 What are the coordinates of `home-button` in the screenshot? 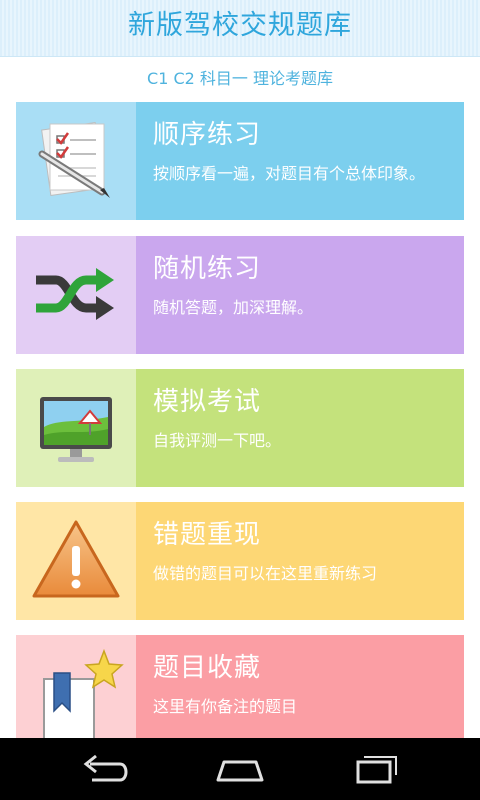 It's located at (240, 769).